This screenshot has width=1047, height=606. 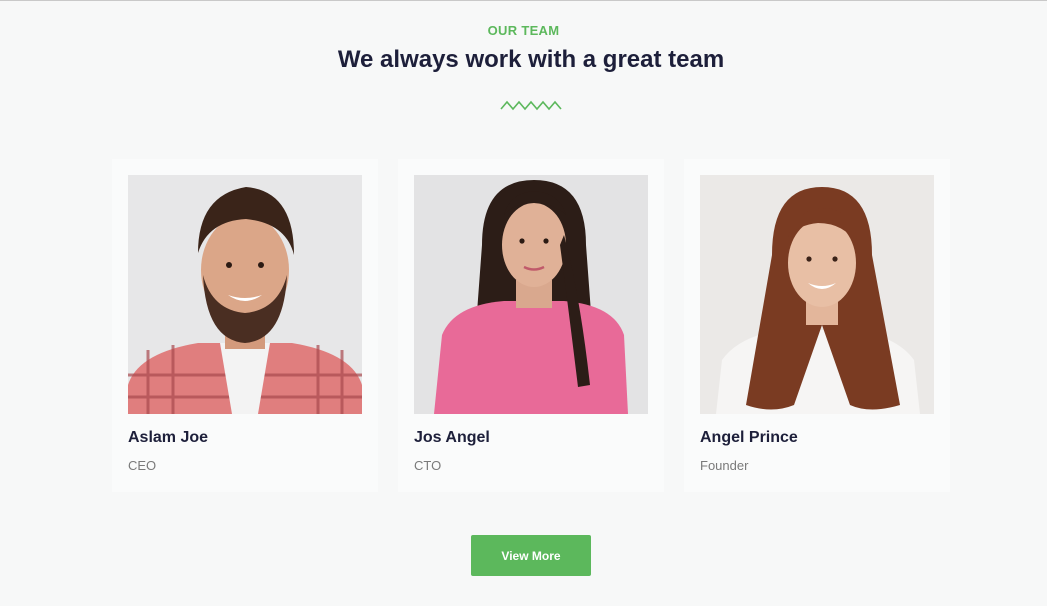 What do you see at coordinates (523, 0) in the screenshot?
I see `top-divider` at bounding box center [523, 0].